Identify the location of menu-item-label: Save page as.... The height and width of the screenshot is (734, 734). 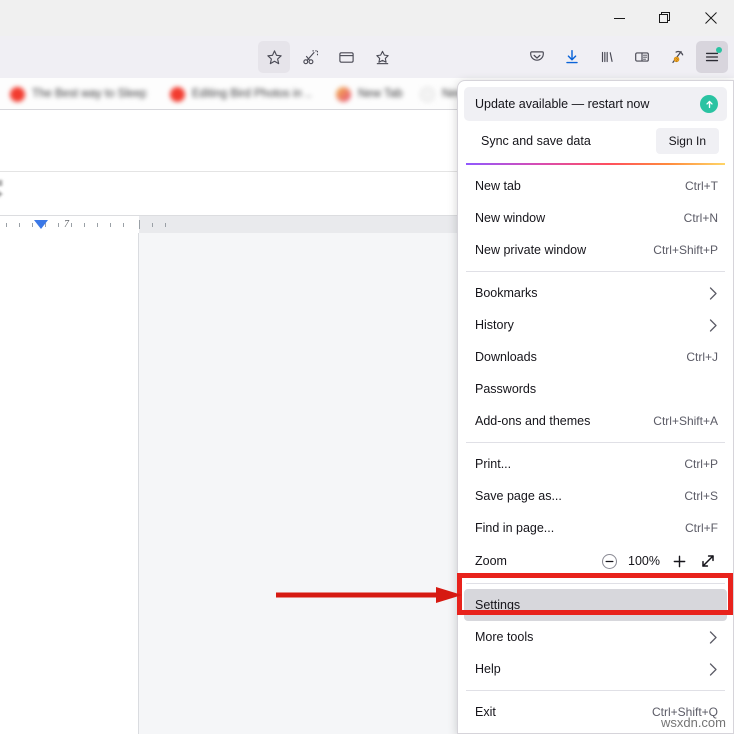
(518, 496).